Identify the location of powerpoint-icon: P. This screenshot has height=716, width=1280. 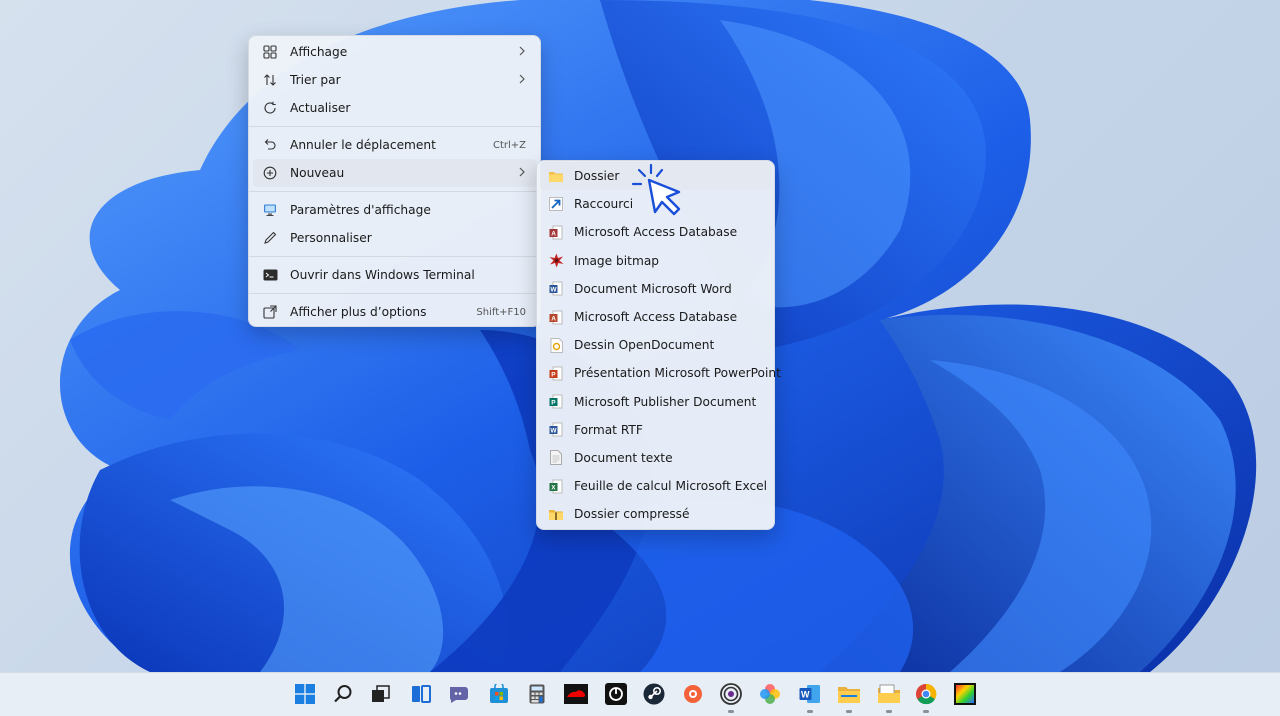
(556, 373).